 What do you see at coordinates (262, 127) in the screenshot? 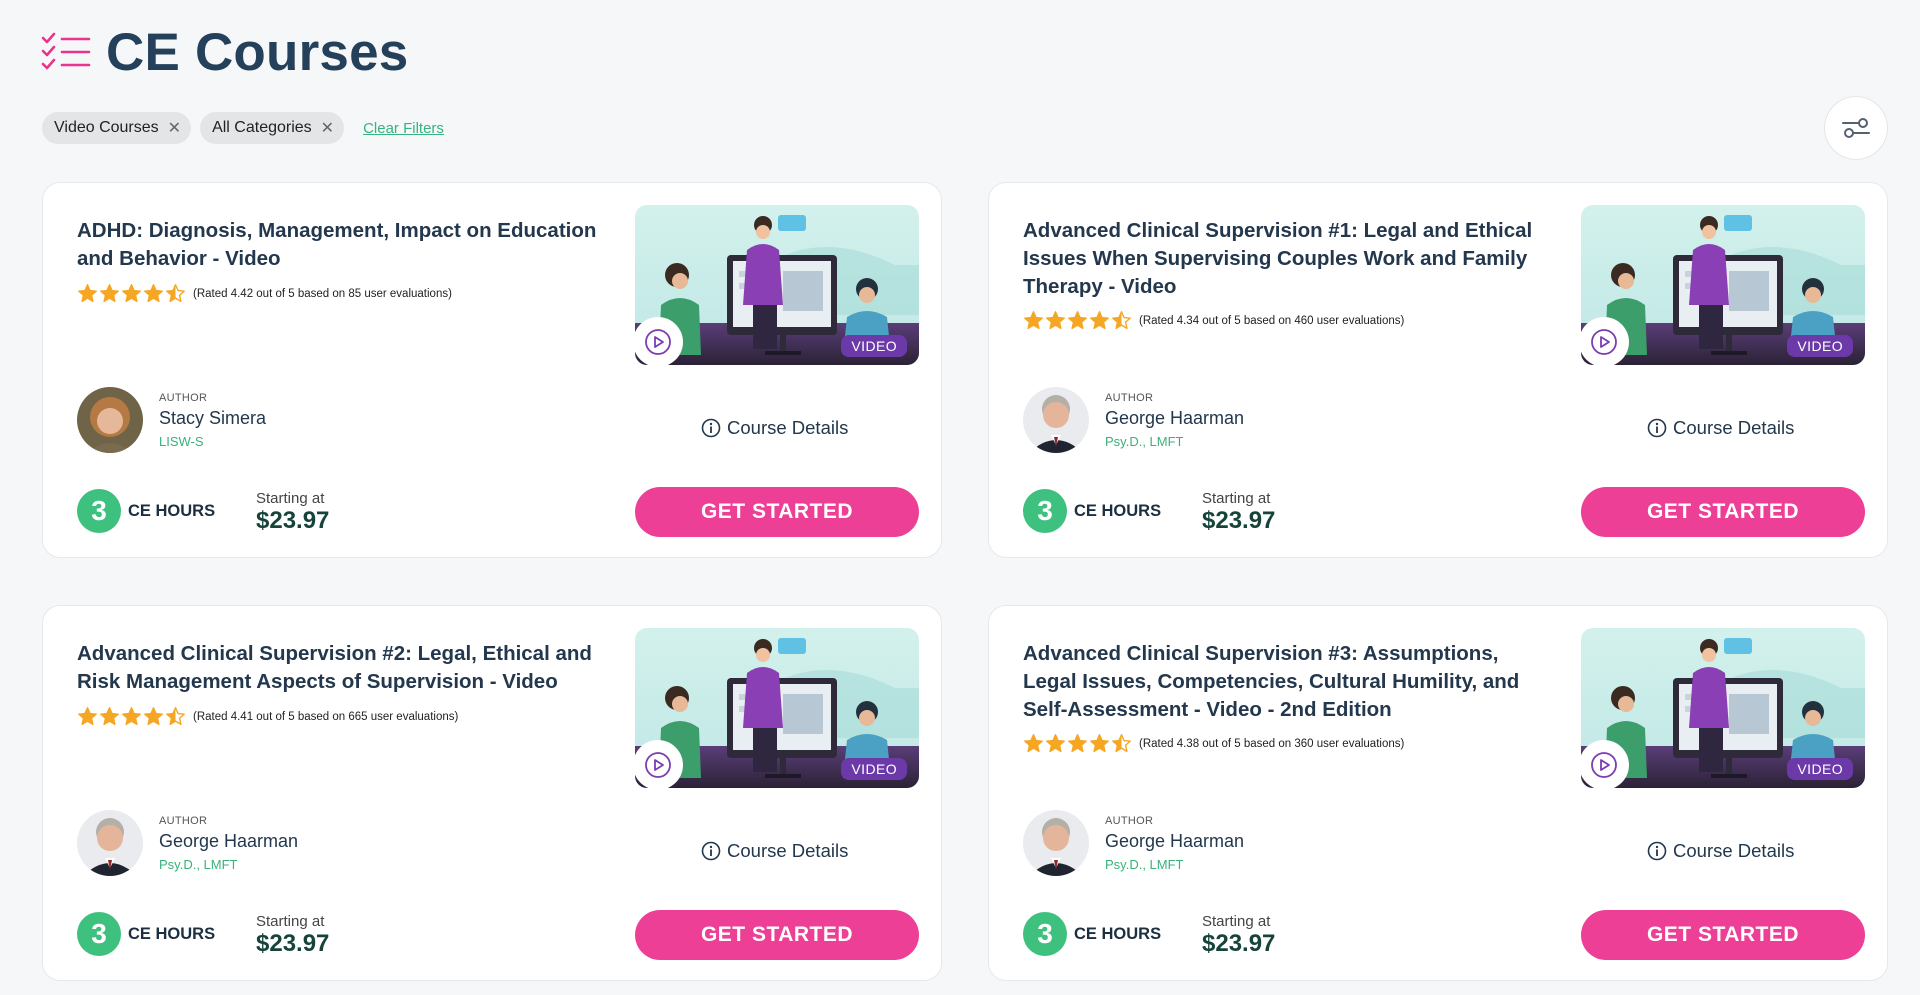
I see `filter-chip-label: All Categories` at bounding box center [262, 127].